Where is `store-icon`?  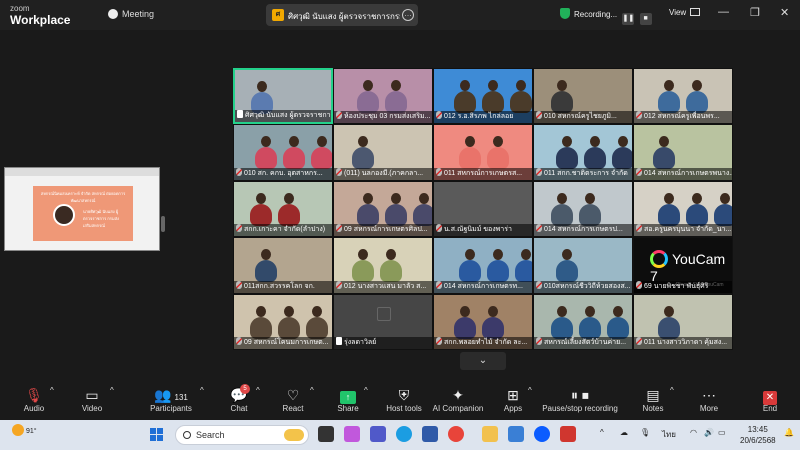 store-icon is located at coordinates (430, 434).